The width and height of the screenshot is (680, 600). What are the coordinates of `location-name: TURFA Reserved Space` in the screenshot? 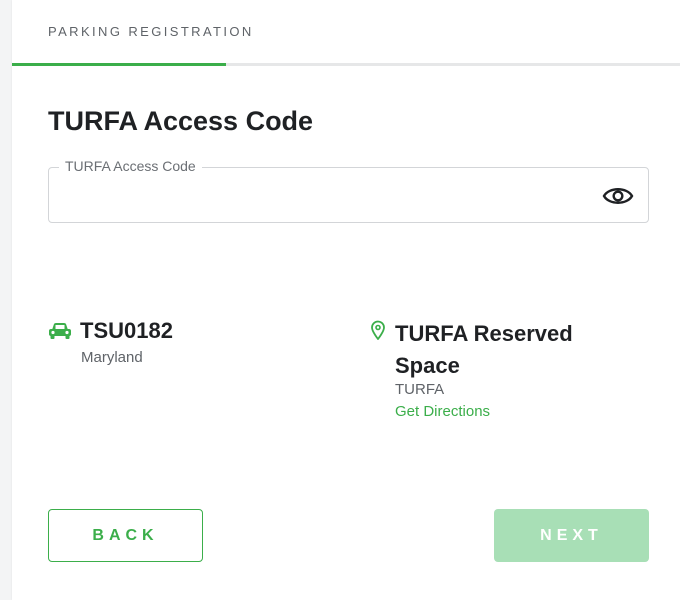 It's located at (484, 349).